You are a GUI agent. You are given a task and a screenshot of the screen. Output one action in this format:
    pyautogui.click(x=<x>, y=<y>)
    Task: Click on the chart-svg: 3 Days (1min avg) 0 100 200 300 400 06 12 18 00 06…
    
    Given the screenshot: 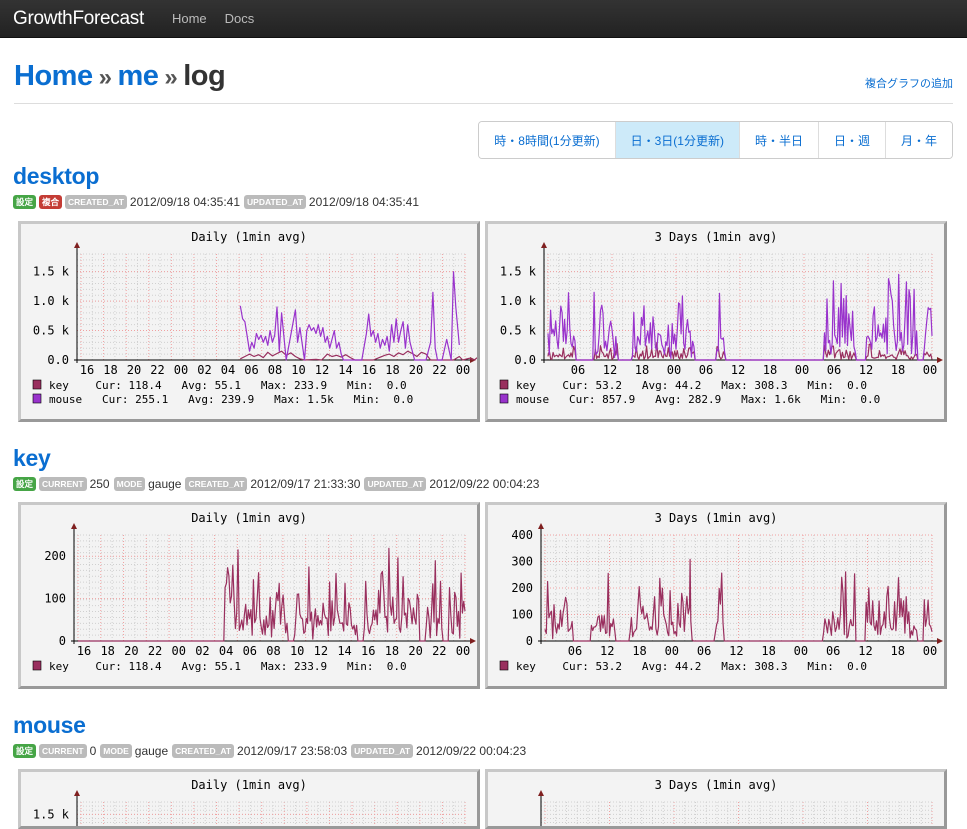 What is the action you would take?
    pyautogui.click(x=721, y=592)
    